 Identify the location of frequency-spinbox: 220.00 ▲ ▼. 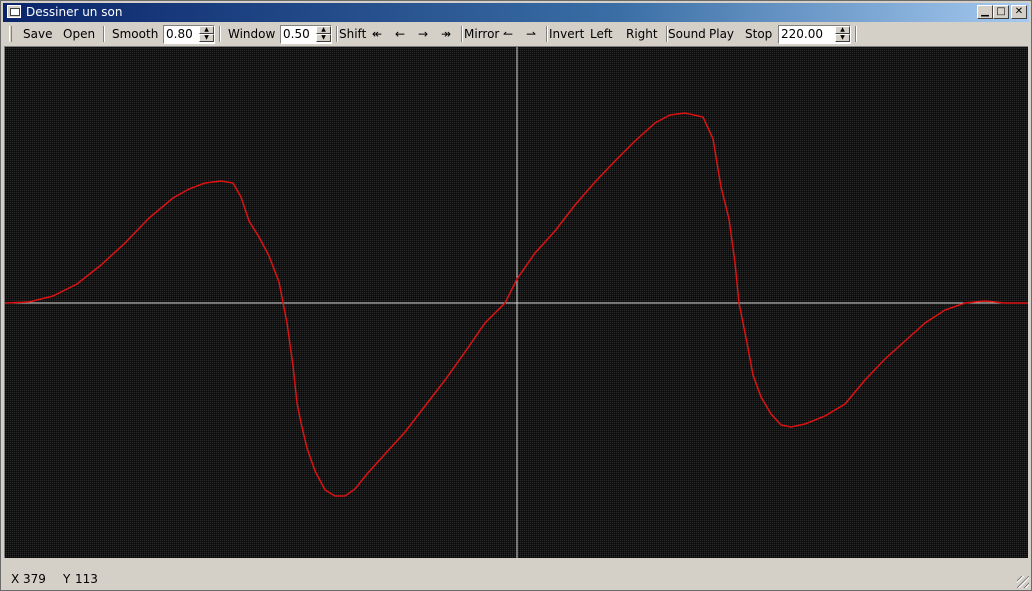
(814, 34).